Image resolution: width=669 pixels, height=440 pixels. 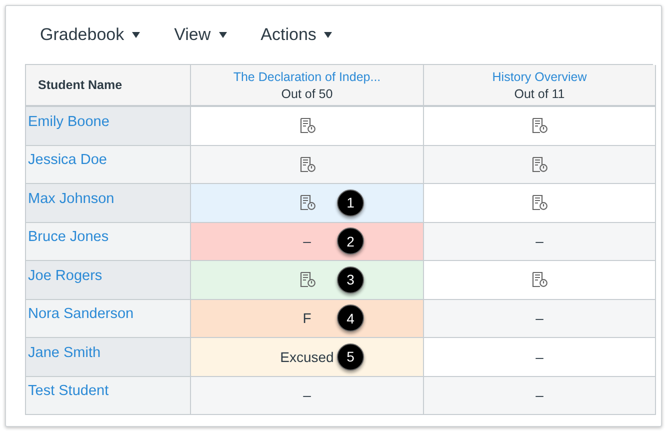 What do you see at coordinates (350, 356) in the screenshot?
I see `callout-badge: 5` at bounding box center [350, 356].